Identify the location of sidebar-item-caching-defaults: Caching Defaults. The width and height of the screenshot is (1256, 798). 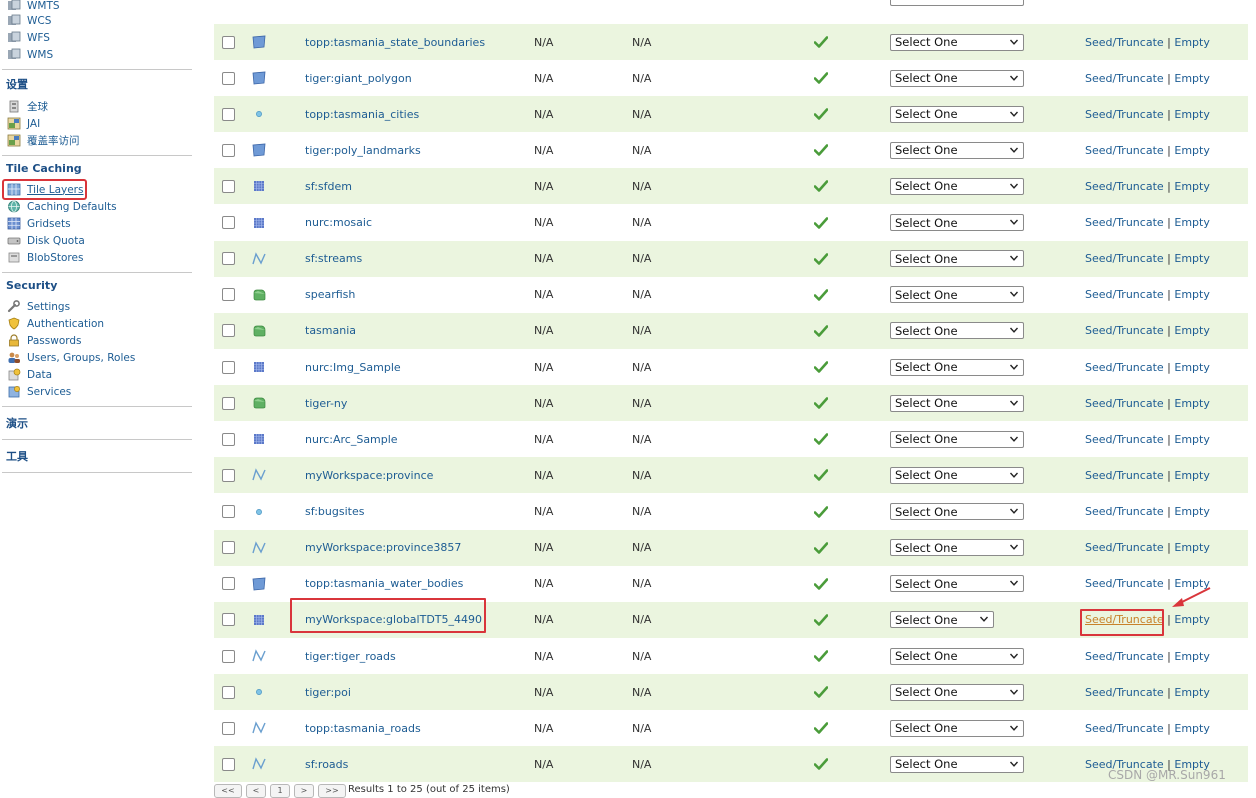
(97, 206).